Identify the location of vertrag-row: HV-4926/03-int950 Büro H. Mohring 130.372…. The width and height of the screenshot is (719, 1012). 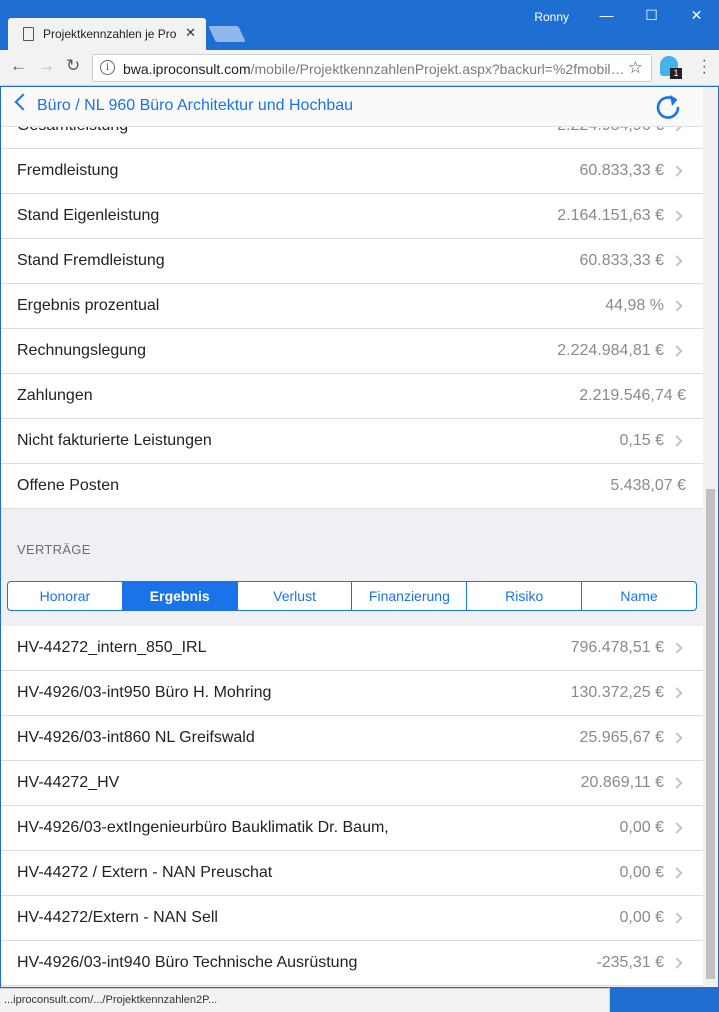
(352, 693).